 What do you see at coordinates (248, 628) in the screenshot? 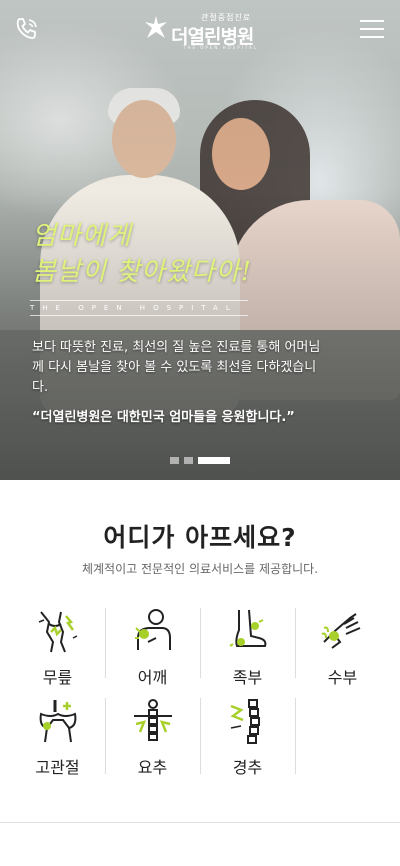
I see `foot-icon` at bounding box center [248, 628].